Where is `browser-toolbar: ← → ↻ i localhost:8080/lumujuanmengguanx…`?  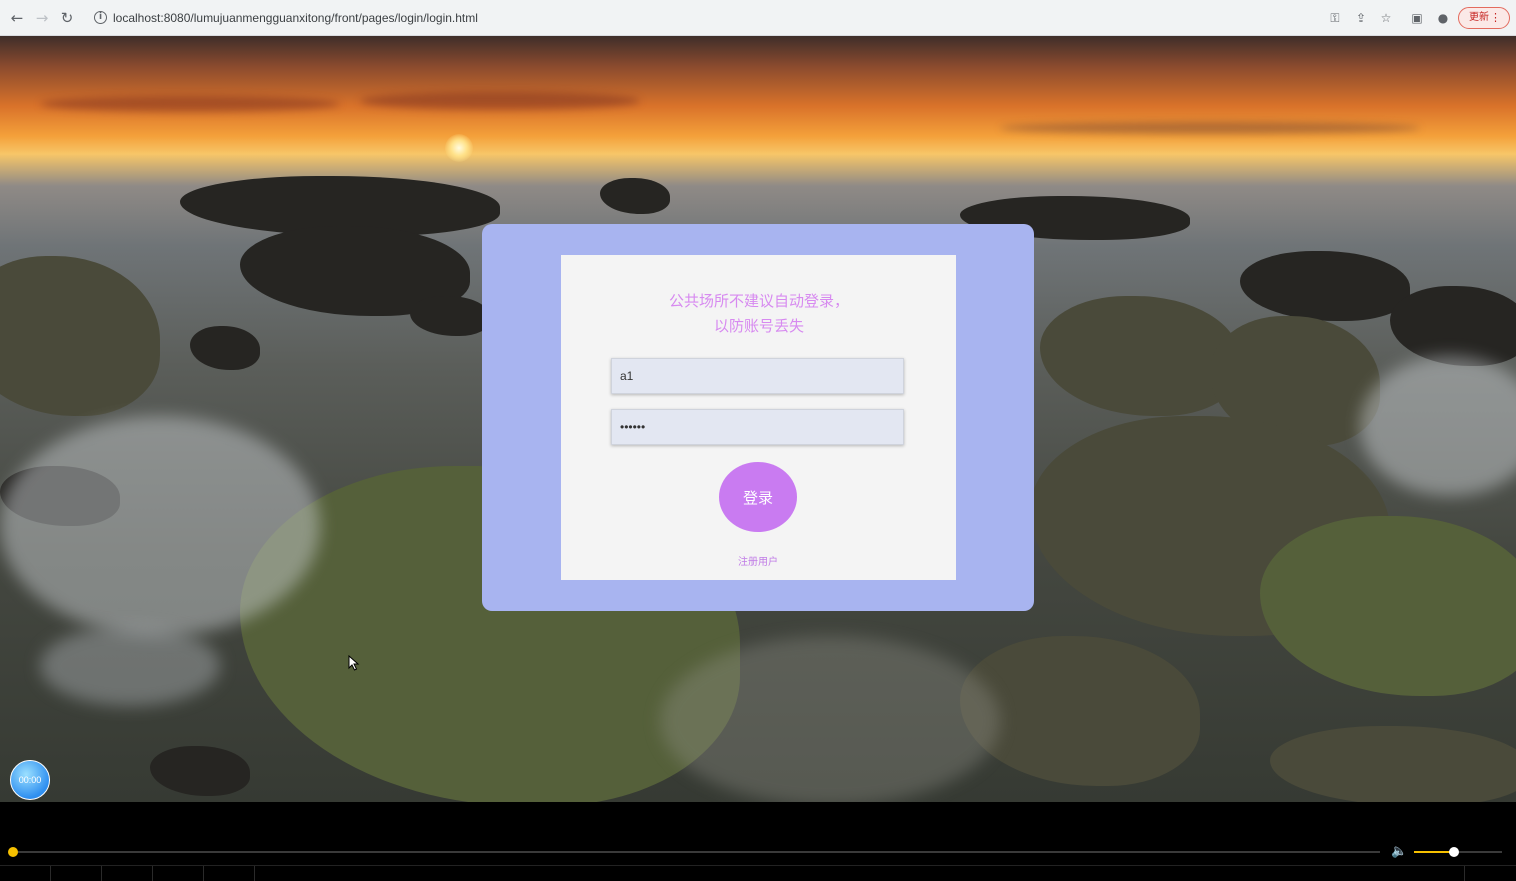
browser-toolbar: ← → ↻ i localhost:8080/lumujuanmengguanx… is located at coordinates (758, 18).